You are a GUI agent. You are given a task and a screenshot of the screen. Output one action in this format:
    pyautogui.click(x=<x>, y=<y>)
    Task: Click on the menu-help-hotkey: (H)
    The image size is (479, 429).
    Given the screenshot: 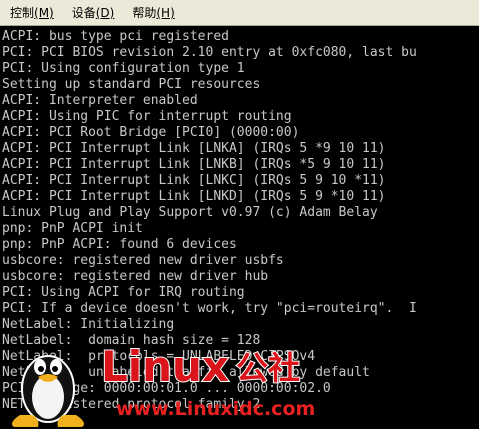 What is the action you would take?
    pyautogui.click(x=165, y=13)
    